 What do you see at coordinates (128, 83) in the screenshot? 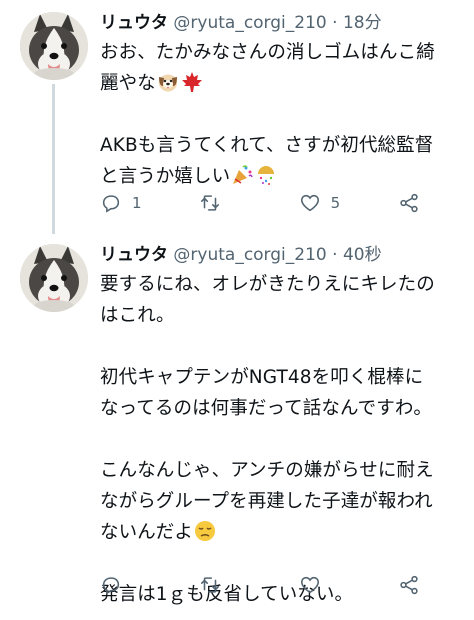
I see `tweet-line: 麗やな` at bounding box center [128, 83].